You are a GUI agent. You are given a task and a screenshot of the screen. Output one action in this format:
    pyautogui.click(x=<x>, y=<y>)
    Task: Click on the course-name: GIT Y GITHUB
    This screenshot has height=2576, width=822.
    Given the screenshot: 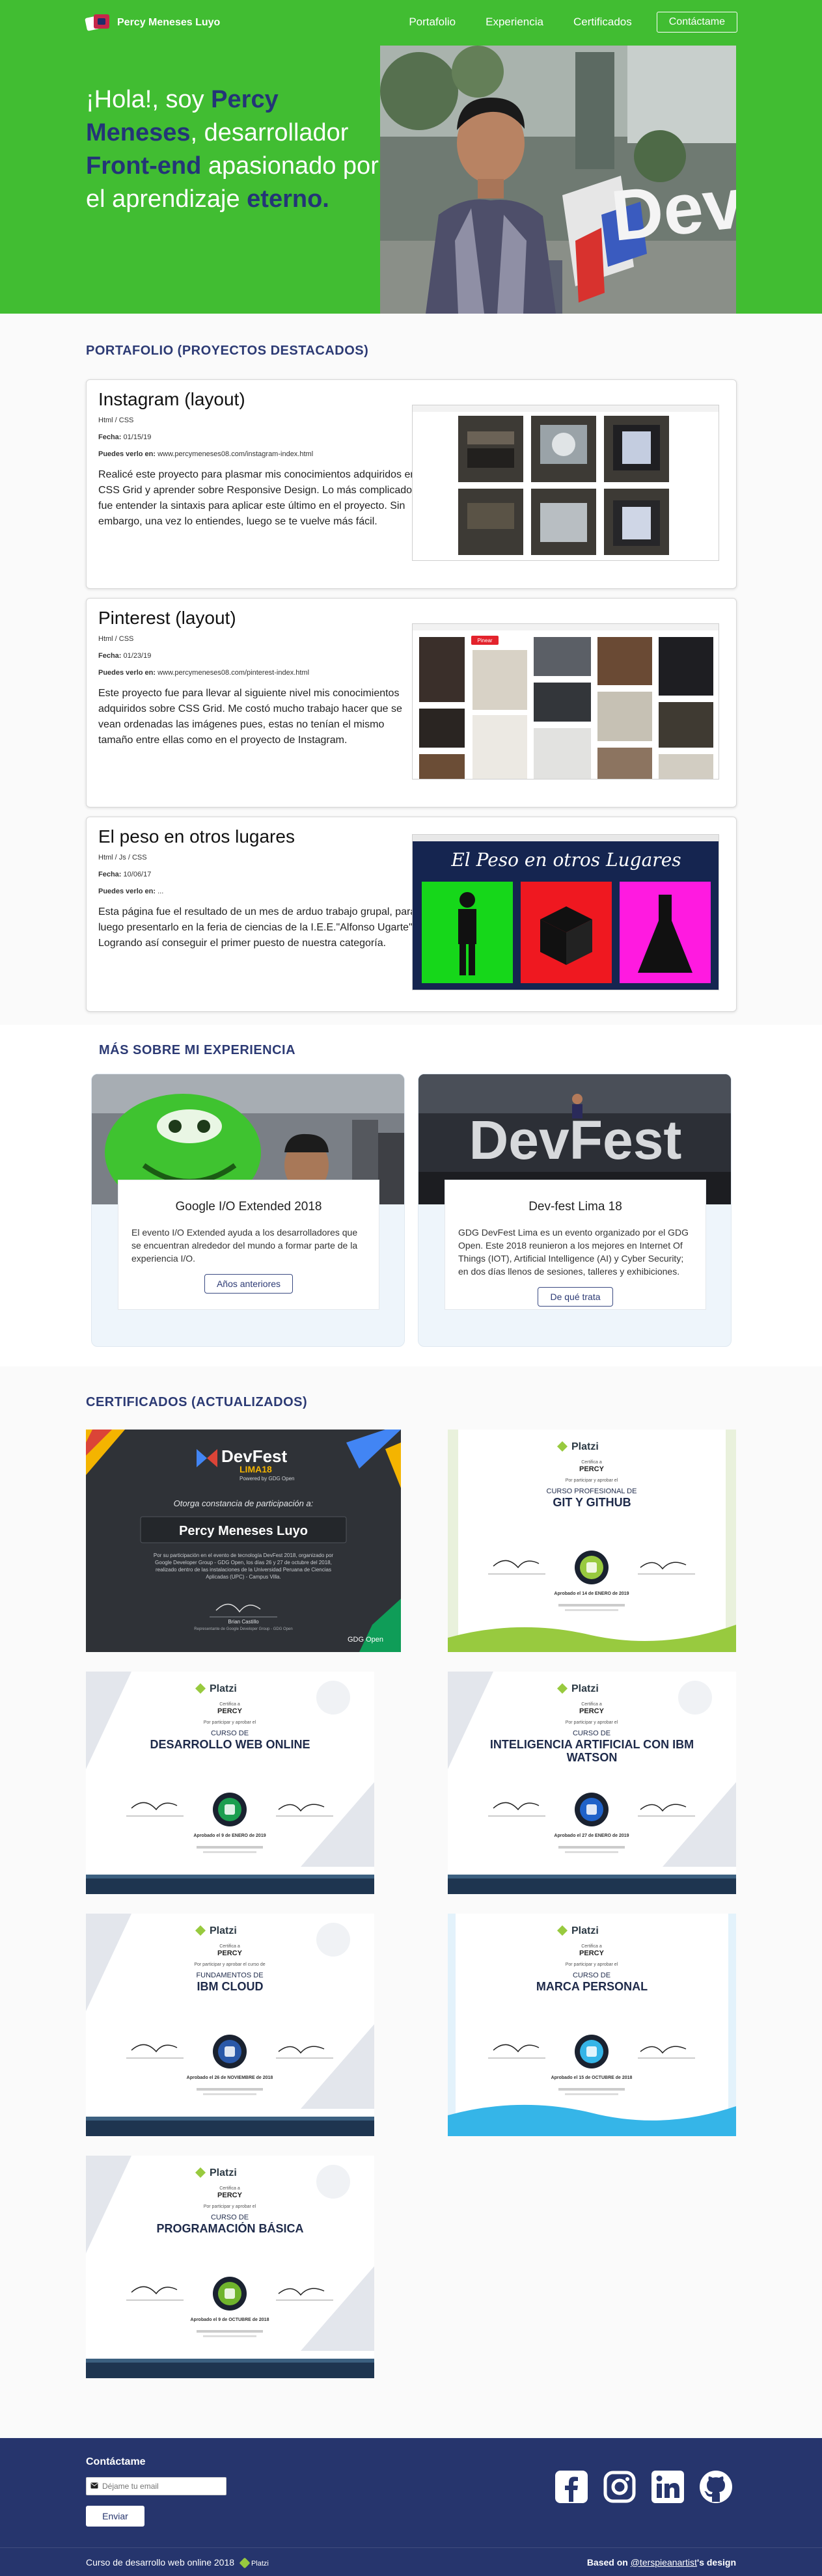 What is the action you would take?
    pyautogui.click(x=592, y=1502)
    